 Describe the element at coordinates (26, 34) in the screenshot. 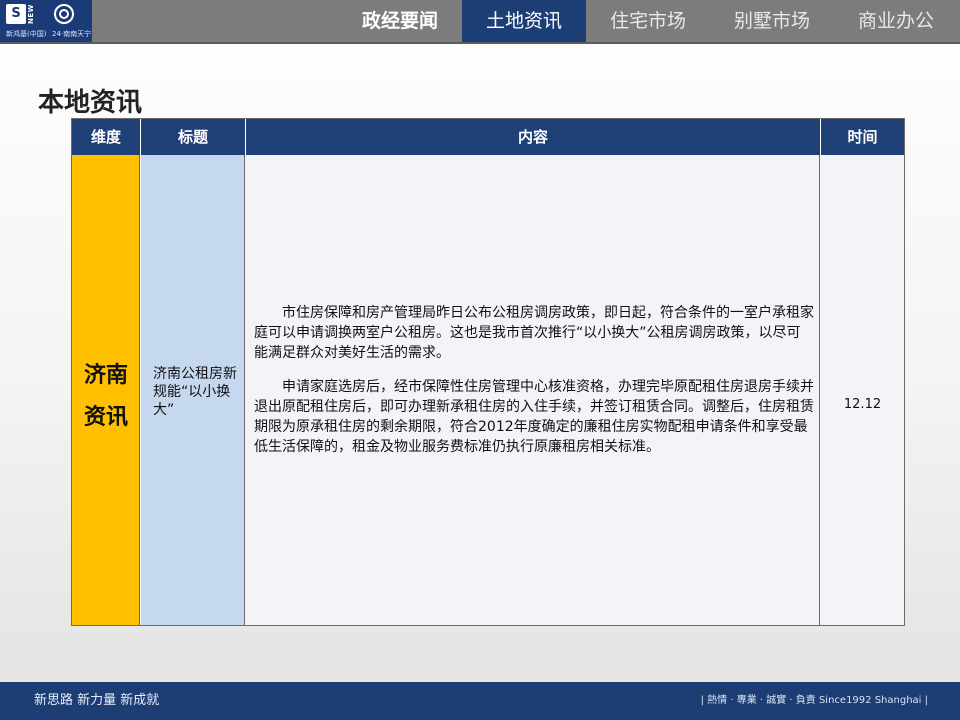

I see `logo-name-text: 新鸿基(中国)` at that location.